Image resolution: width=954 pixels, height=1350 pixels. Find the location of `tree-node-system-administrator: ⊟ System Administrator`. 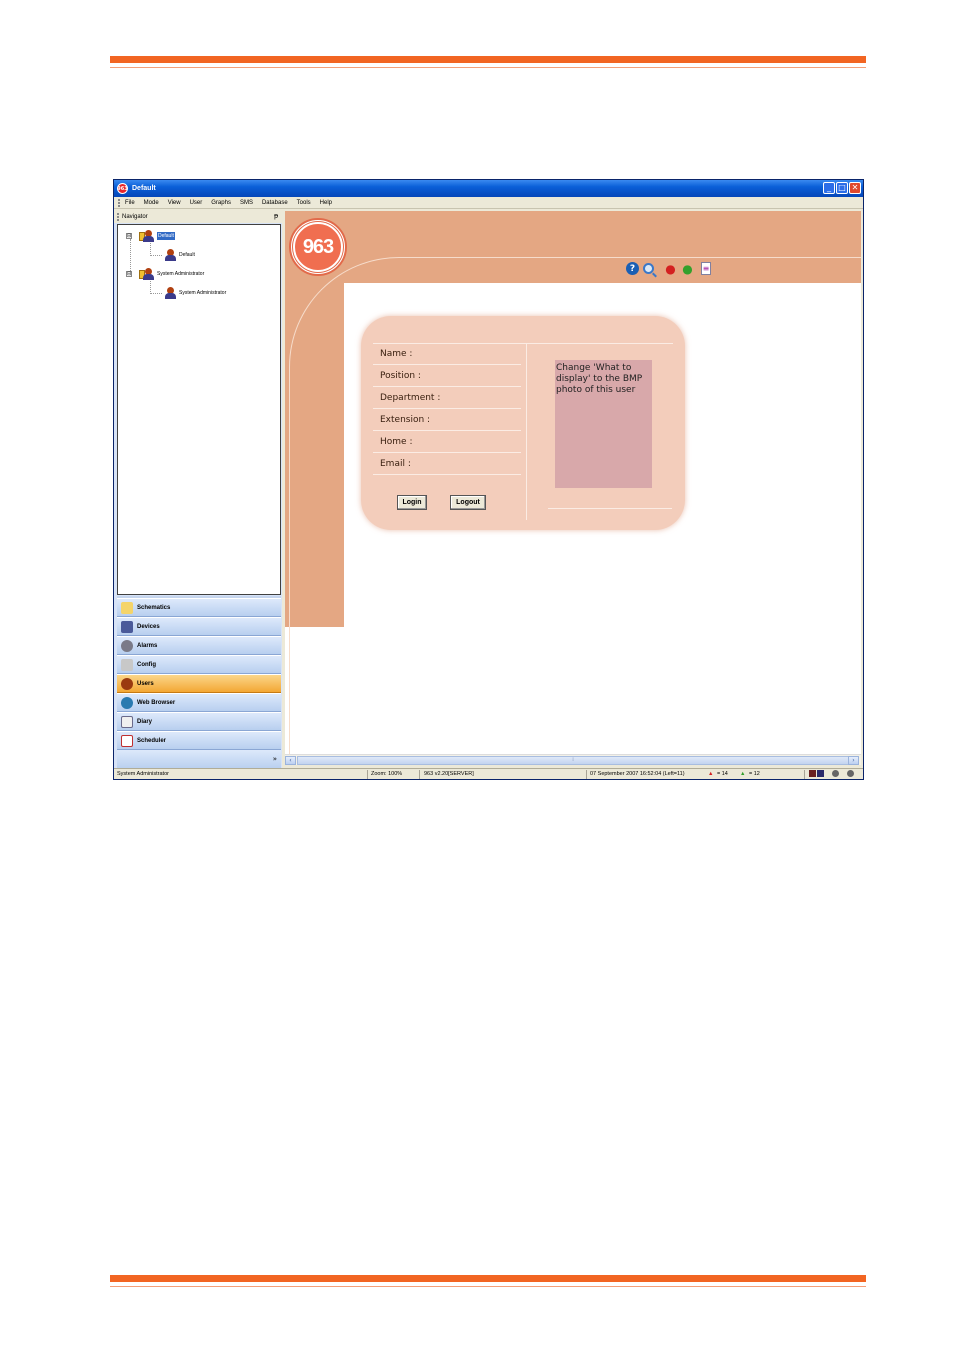

tree-node-system-administrator: ⊟ System Administrator is located at coordinates (165, 274).